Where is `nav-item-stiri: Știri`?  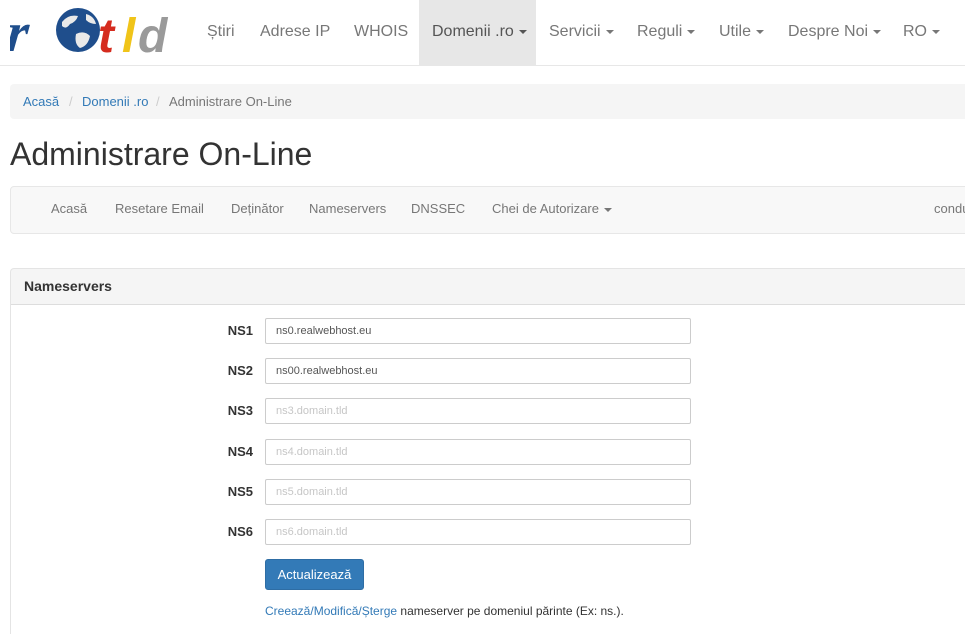
nav-item-stiri: Știri is located at coordinates (221, 32).